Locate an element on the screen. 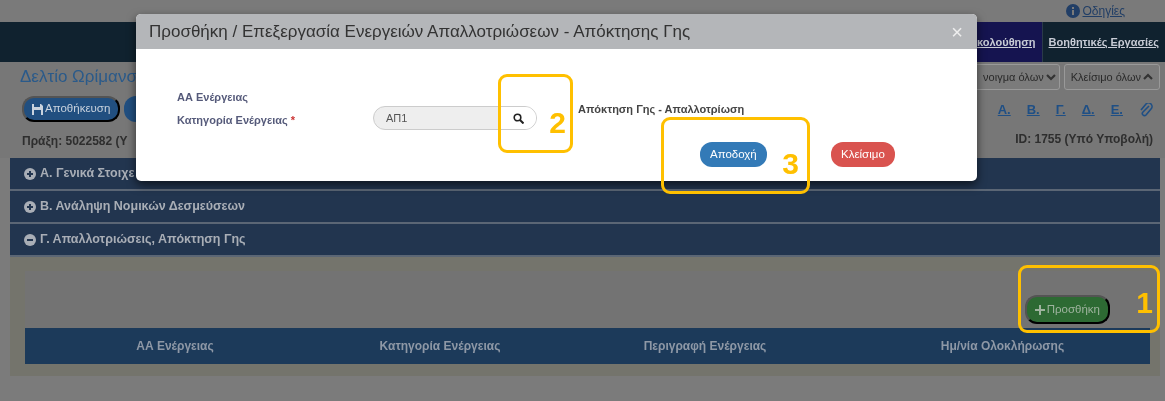  column-header: Ημ/νία Ολοκλήρωσης is located at coordinates (1002, 346).